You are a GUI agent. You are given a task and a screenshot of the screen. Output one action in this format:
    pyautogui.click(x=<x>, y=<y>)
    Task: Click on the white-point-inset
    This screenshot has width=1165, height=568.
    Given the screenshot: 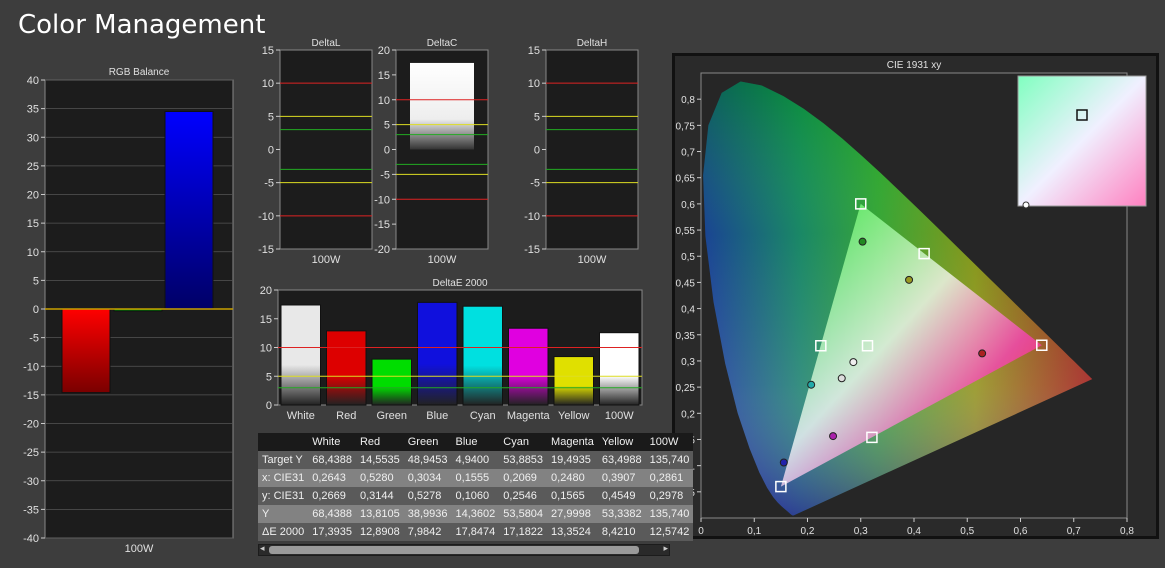 What is the action you would take?
    pyautogui.click(x=1082, y=141)
    